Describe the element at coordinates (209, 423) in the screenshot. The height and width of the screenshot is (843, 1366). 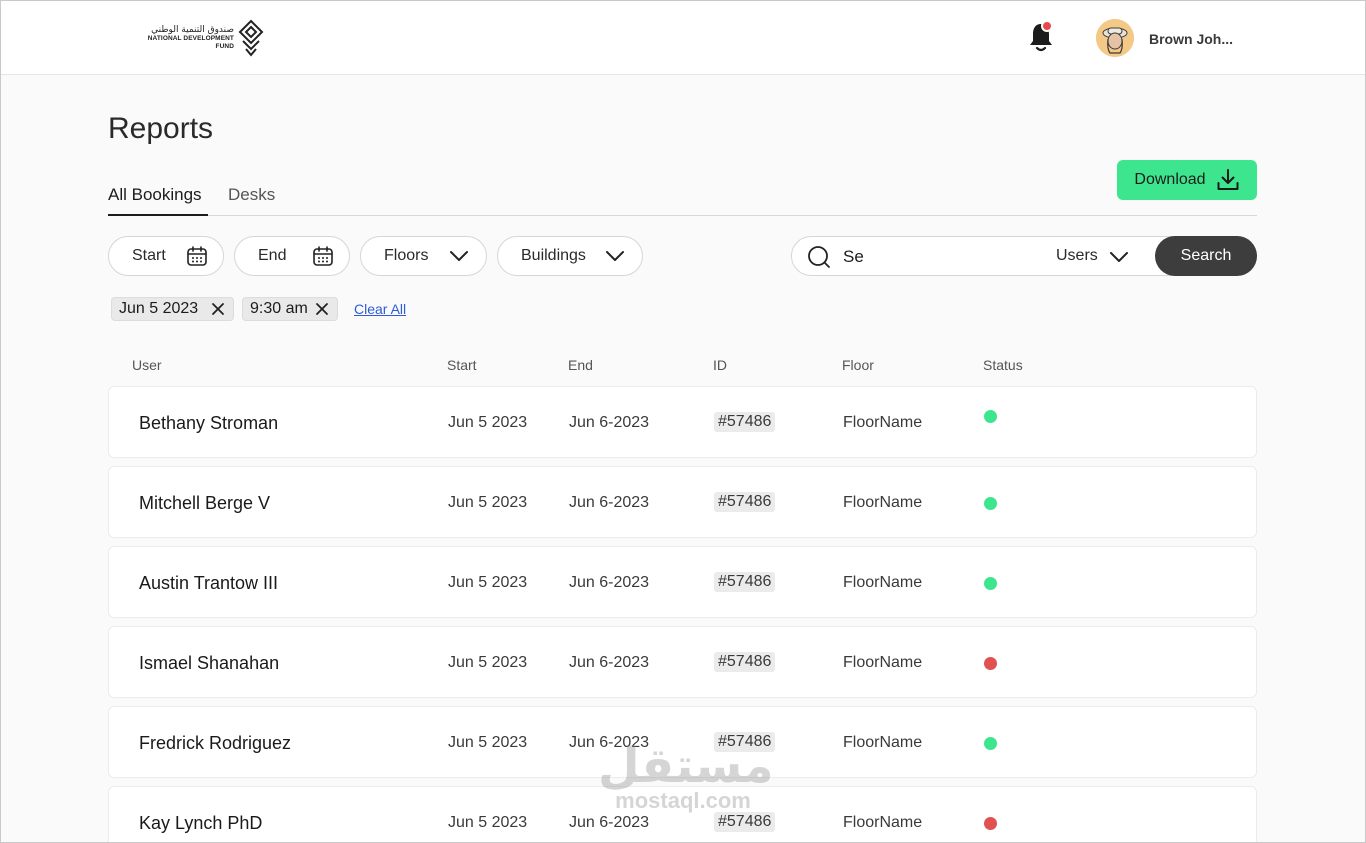
I see `row-user: Bethany Stroman` at that location.